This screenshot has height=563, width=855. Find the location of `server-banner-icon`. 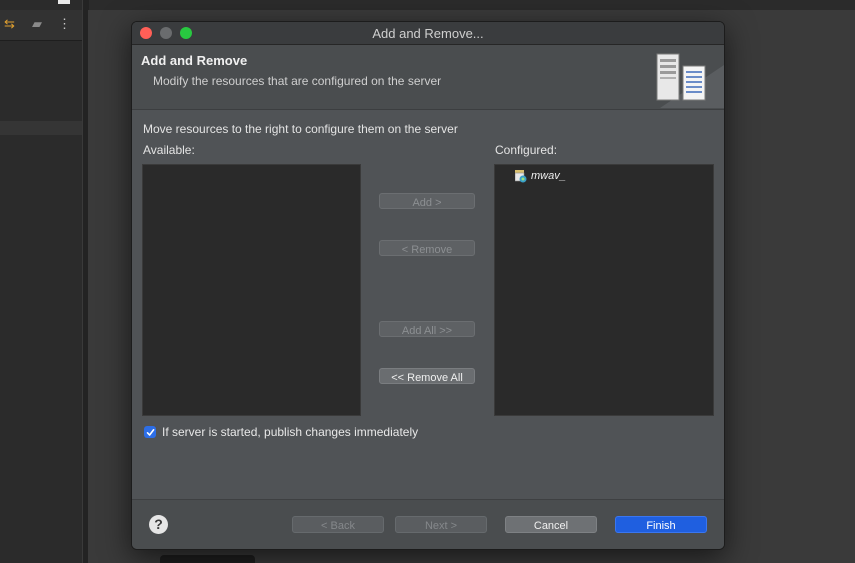

server-banner-icon is located at coordinates (690, 80).